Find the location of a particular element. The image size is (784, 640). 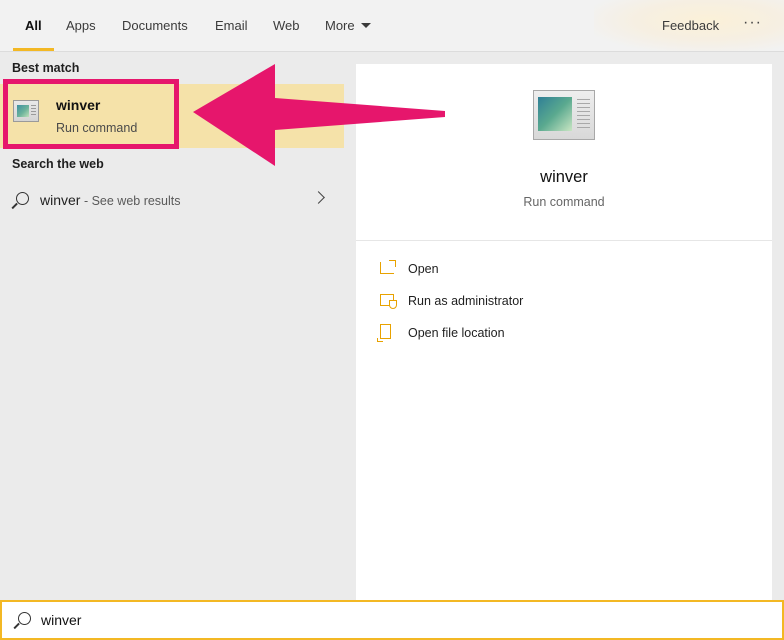

tab-web-label: Web is located at coordinates (286, 25).